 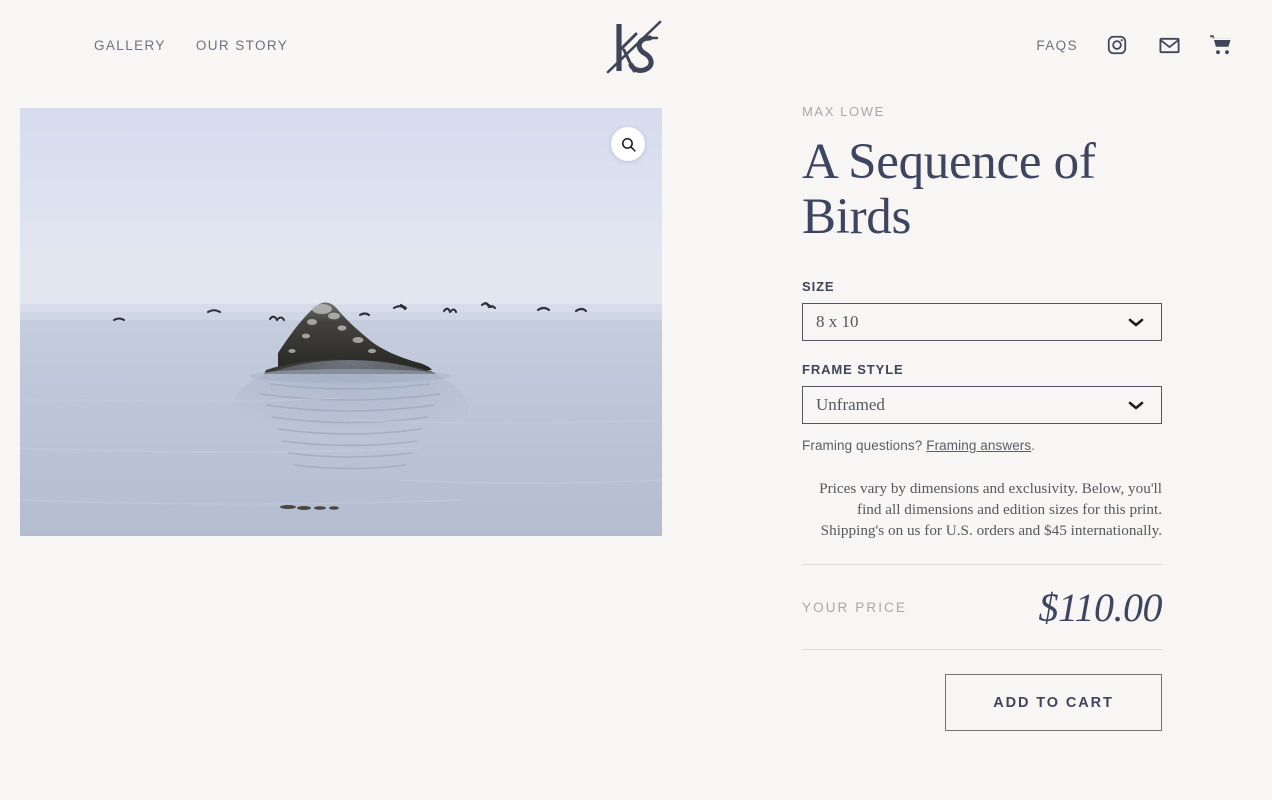 What do you see at coordinates (978, 445) in the screenshot?
I see `framing-answers-link: Framing answers` at bounding box center [978, 445].